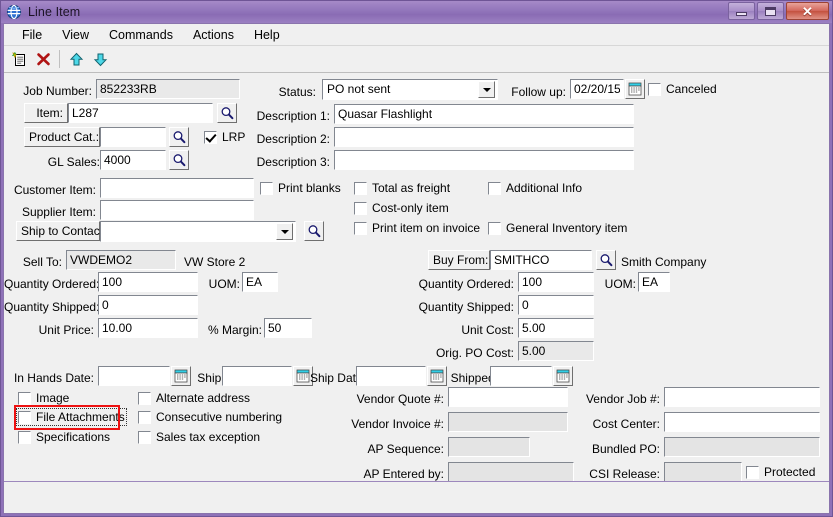  What do you see at coordinates (100, 59) in the screenshot?
I see `move-down-button` at bounding box center [100, 59].